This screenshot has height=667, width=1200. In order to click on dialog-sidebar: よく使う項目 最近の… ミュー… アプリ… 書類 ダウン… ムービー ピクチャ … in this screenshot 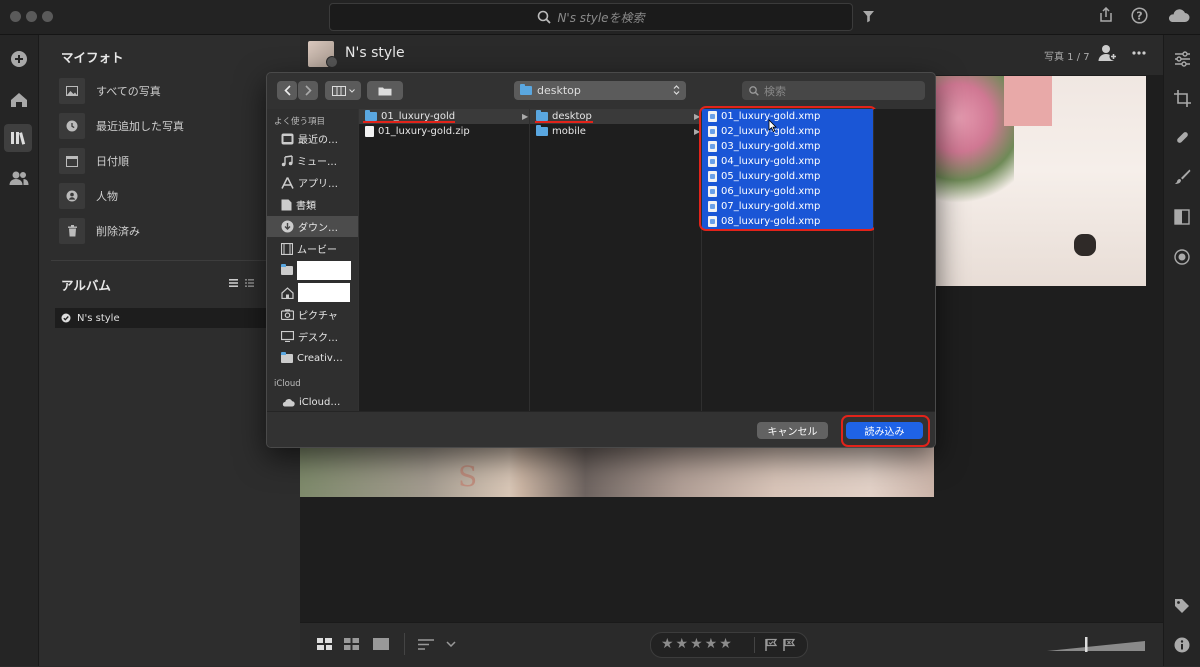, I will do `click(312, 260)`.